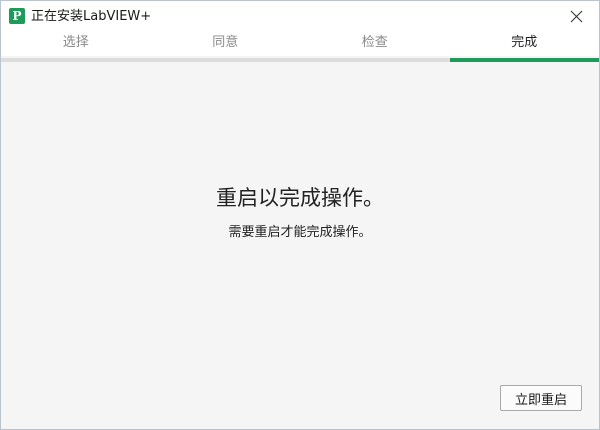 This screenshot has height=430, width=600. Describe the element at coordinates (300, 198) in the screenshot. I see `page-heading: 重启以完成操作。` at that location.